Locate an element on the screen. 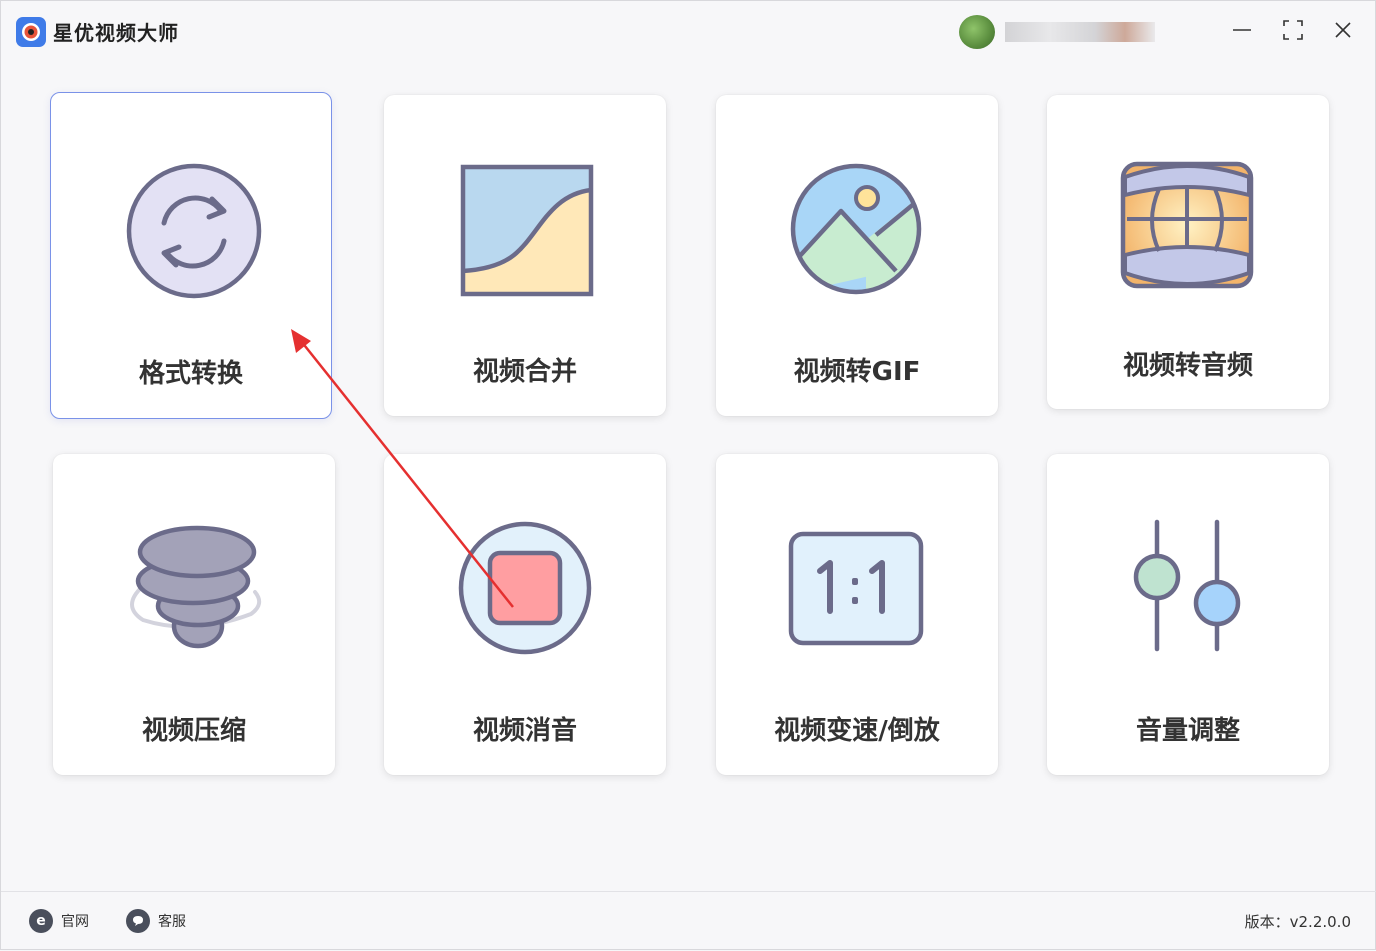 This screenshot has width=1376, height=951. convert-arrows-icon is located at coordinates (191, 220).